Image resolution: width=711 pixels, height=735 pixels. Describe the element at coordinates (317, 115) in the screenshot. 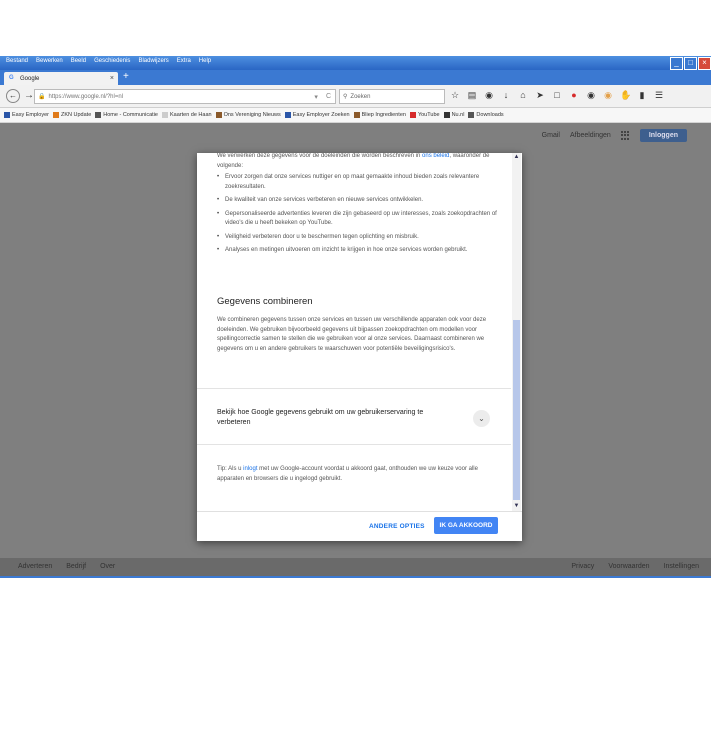

I see `bookmark-item: Easy Employer Zoeken` at that location.